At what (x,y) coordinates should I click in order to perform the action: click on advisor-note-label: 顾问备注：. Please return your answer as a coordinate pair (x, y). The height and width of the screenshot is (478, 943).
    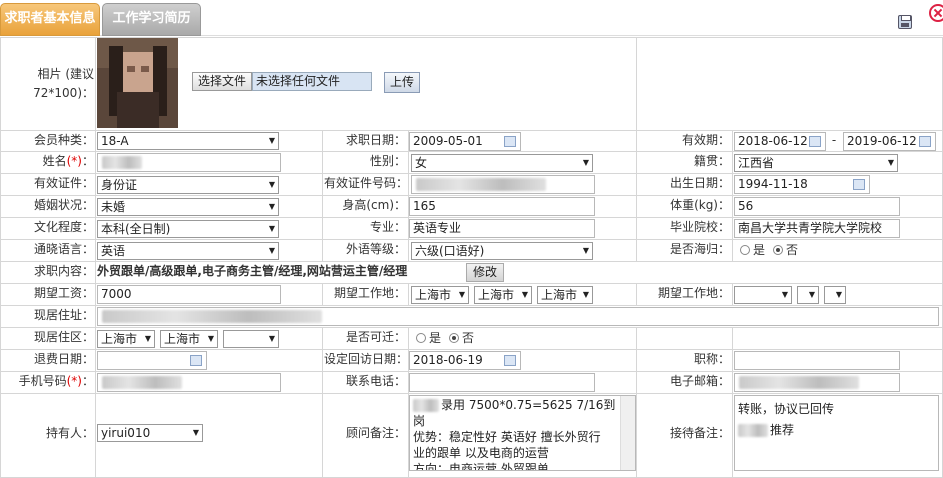
    Looking at the image, I should click on (375, 433).